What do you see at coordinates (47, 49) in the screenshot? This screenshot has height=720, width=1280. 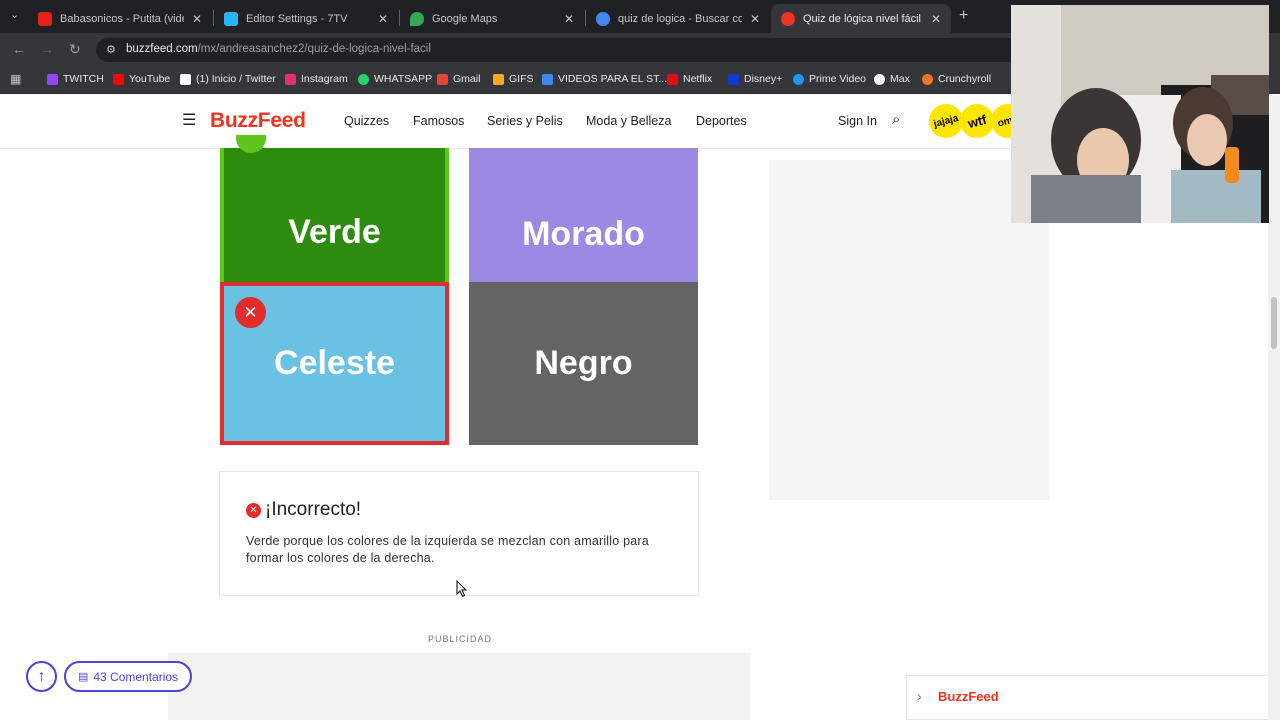 I see `forward-arrow-icon: →` at bounding box center [47, 49].